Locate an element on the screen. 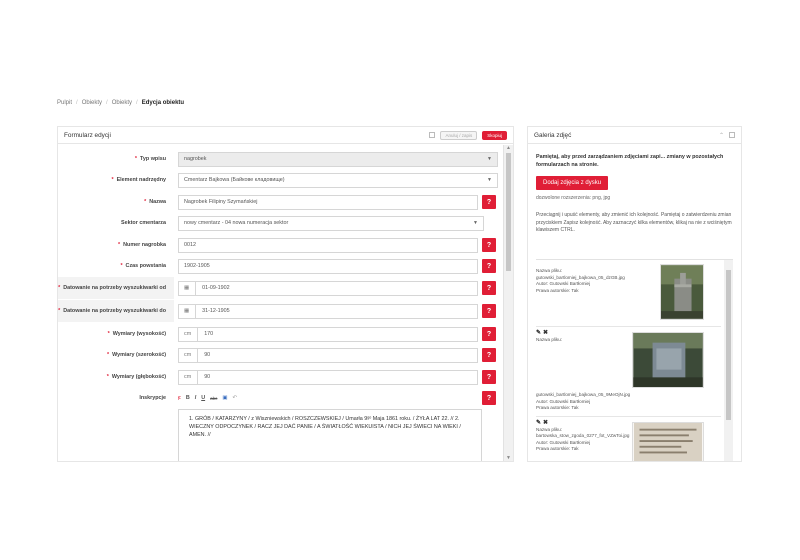 The image size is (800, 560). help-button-szerokosc: ? is located at coordinates (489, 355).